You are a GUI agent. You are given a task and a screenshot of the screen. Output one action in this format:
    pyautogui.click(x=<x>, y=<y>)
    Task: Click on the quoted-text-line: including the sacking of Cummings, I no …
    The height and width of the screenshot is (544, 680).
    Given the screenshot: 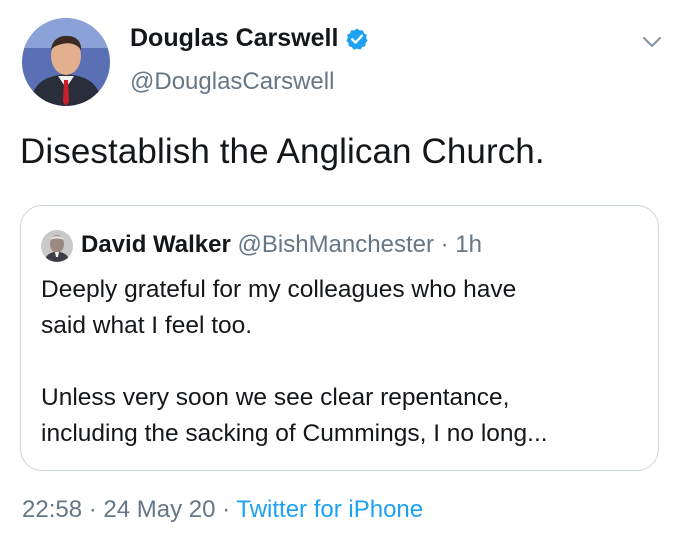 What is the action you would take?
    pyautogui.click(x=294, y=433)
    